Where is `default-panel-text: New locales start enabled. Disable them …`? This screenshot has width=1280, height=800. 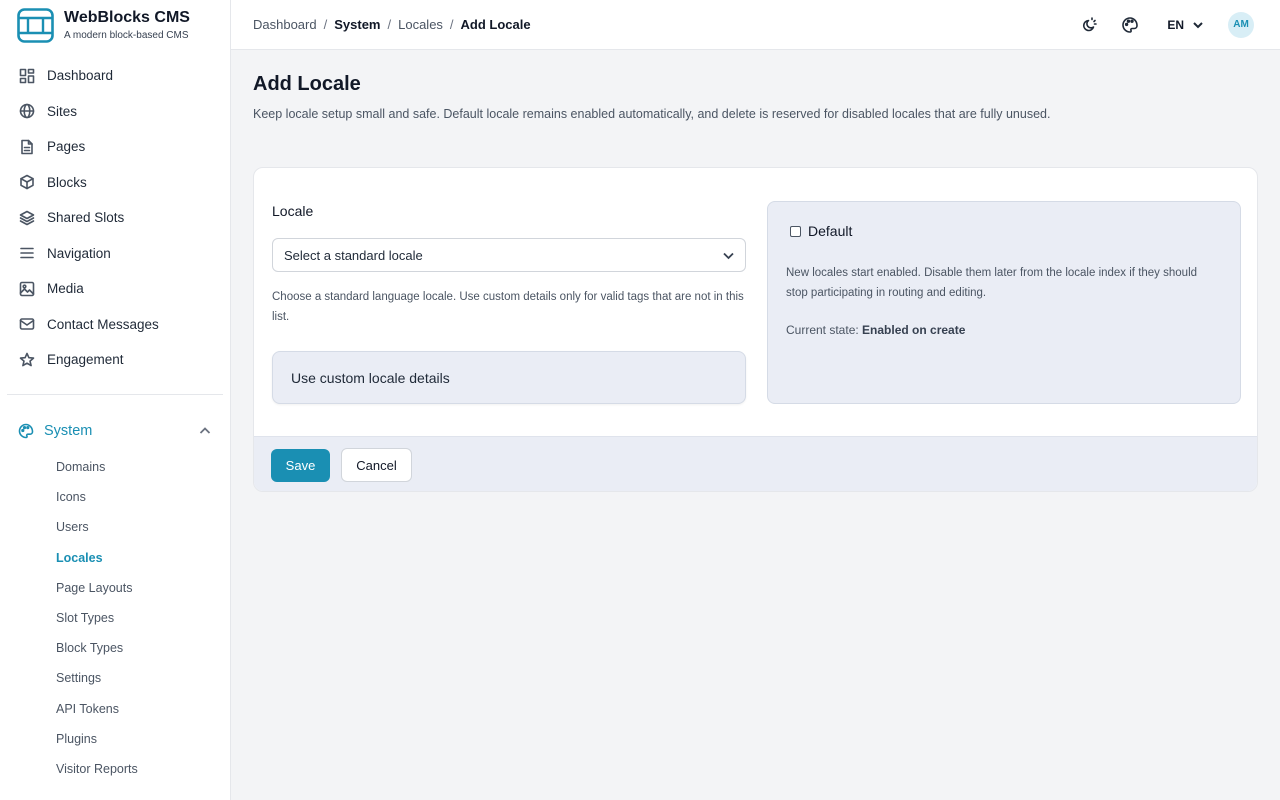 default-panel-text: New locales start enabled. Disable them … is located at coordinates (992, 283).